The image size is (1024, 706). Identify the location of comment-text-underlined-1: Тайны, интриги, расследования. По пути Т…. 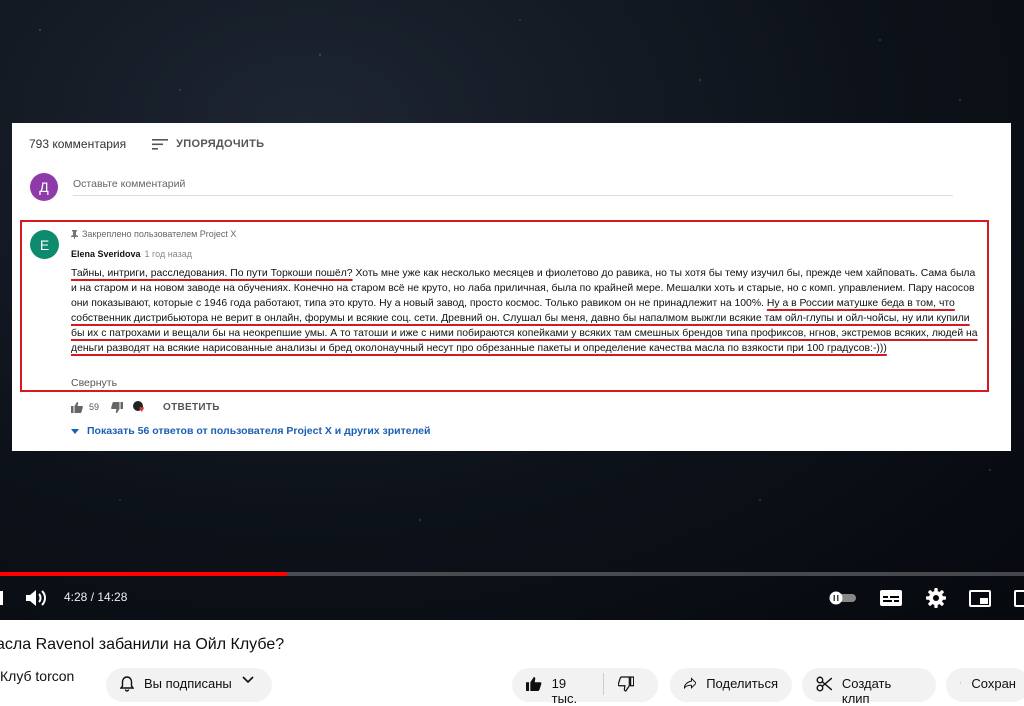
(212, 273).